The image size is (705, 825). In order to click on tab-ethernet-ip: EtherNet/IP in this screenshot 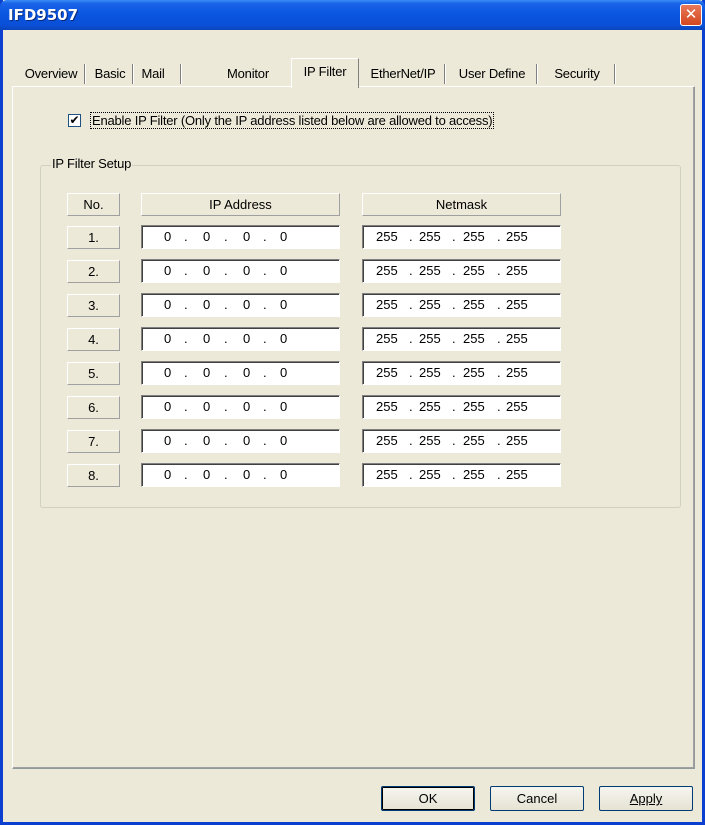, I will do `click(403, 74)`.